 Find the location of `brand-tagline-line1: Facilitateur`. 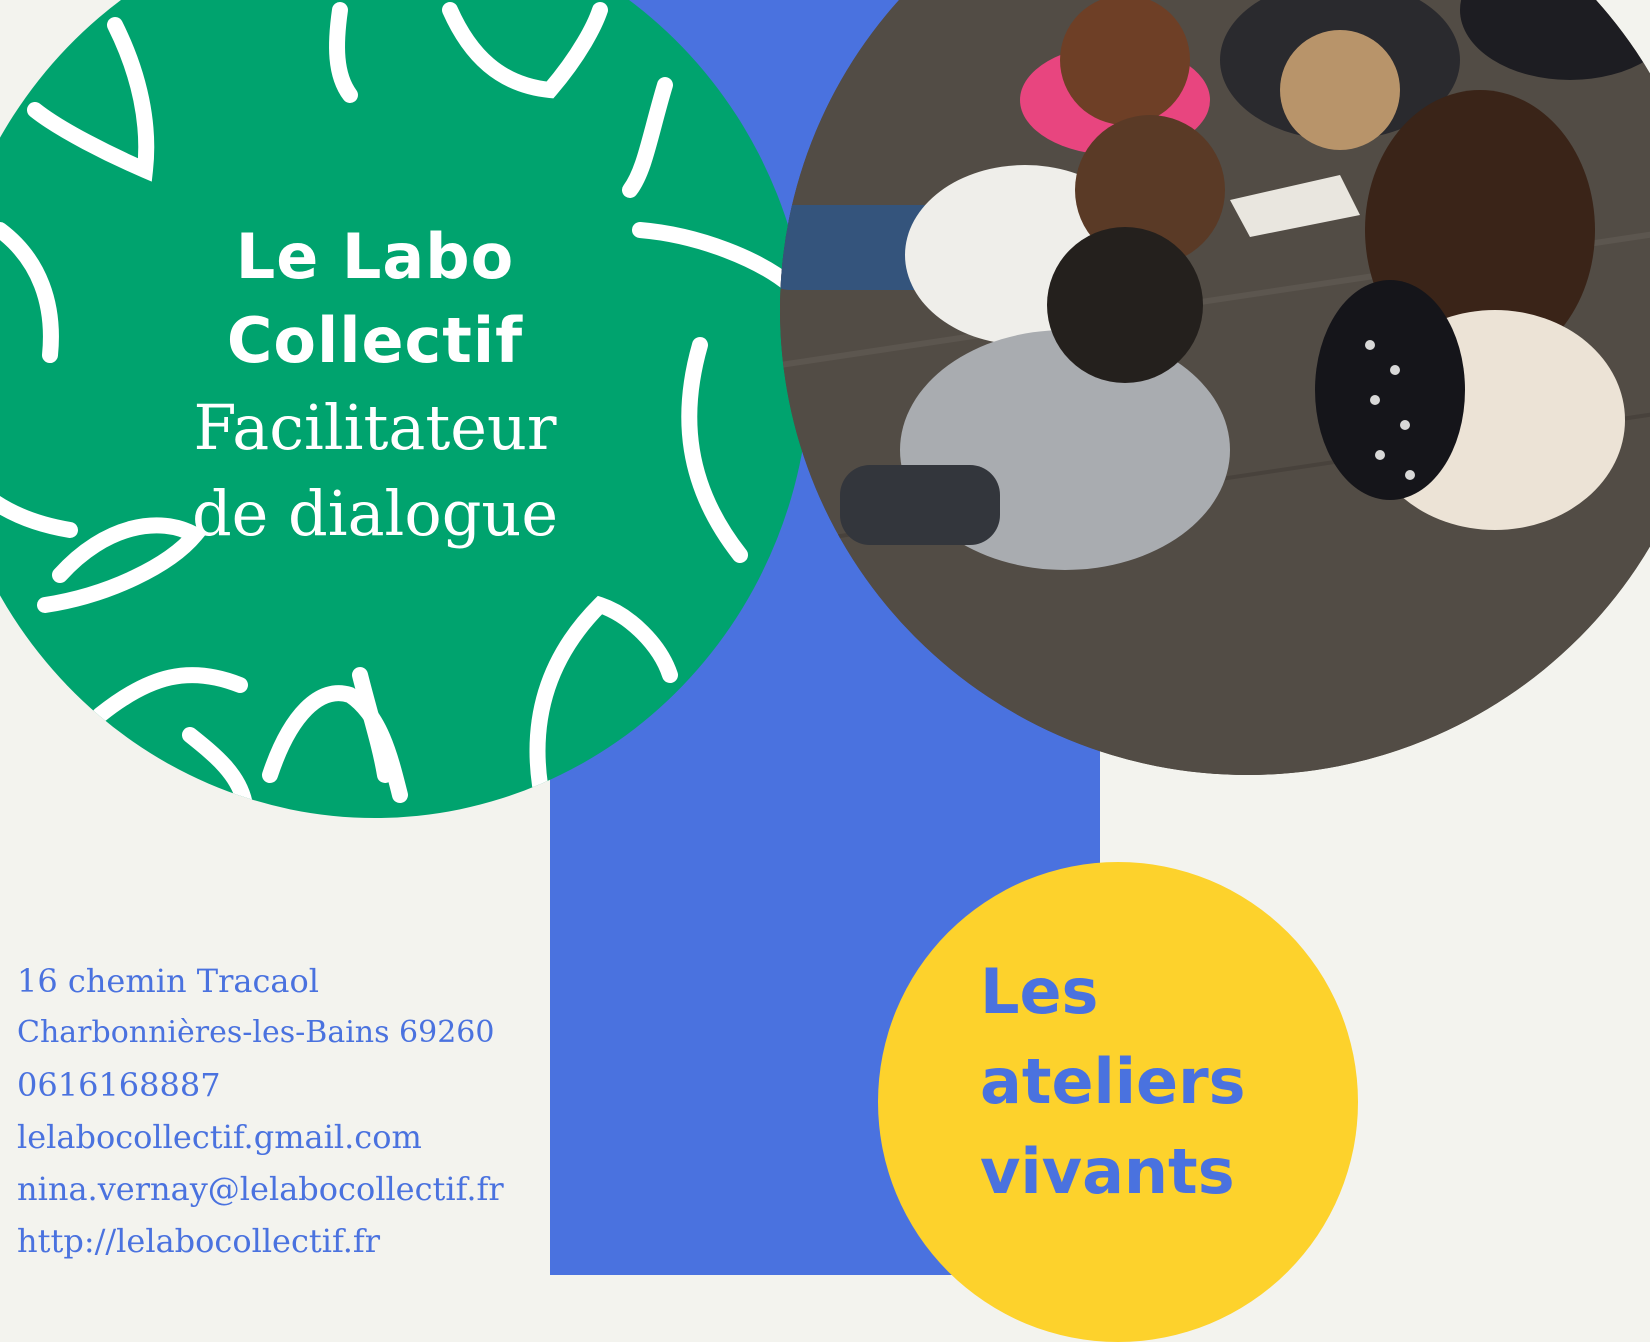

brand-tagline-line1: Facilitateur is located at coordinates (375, 427).